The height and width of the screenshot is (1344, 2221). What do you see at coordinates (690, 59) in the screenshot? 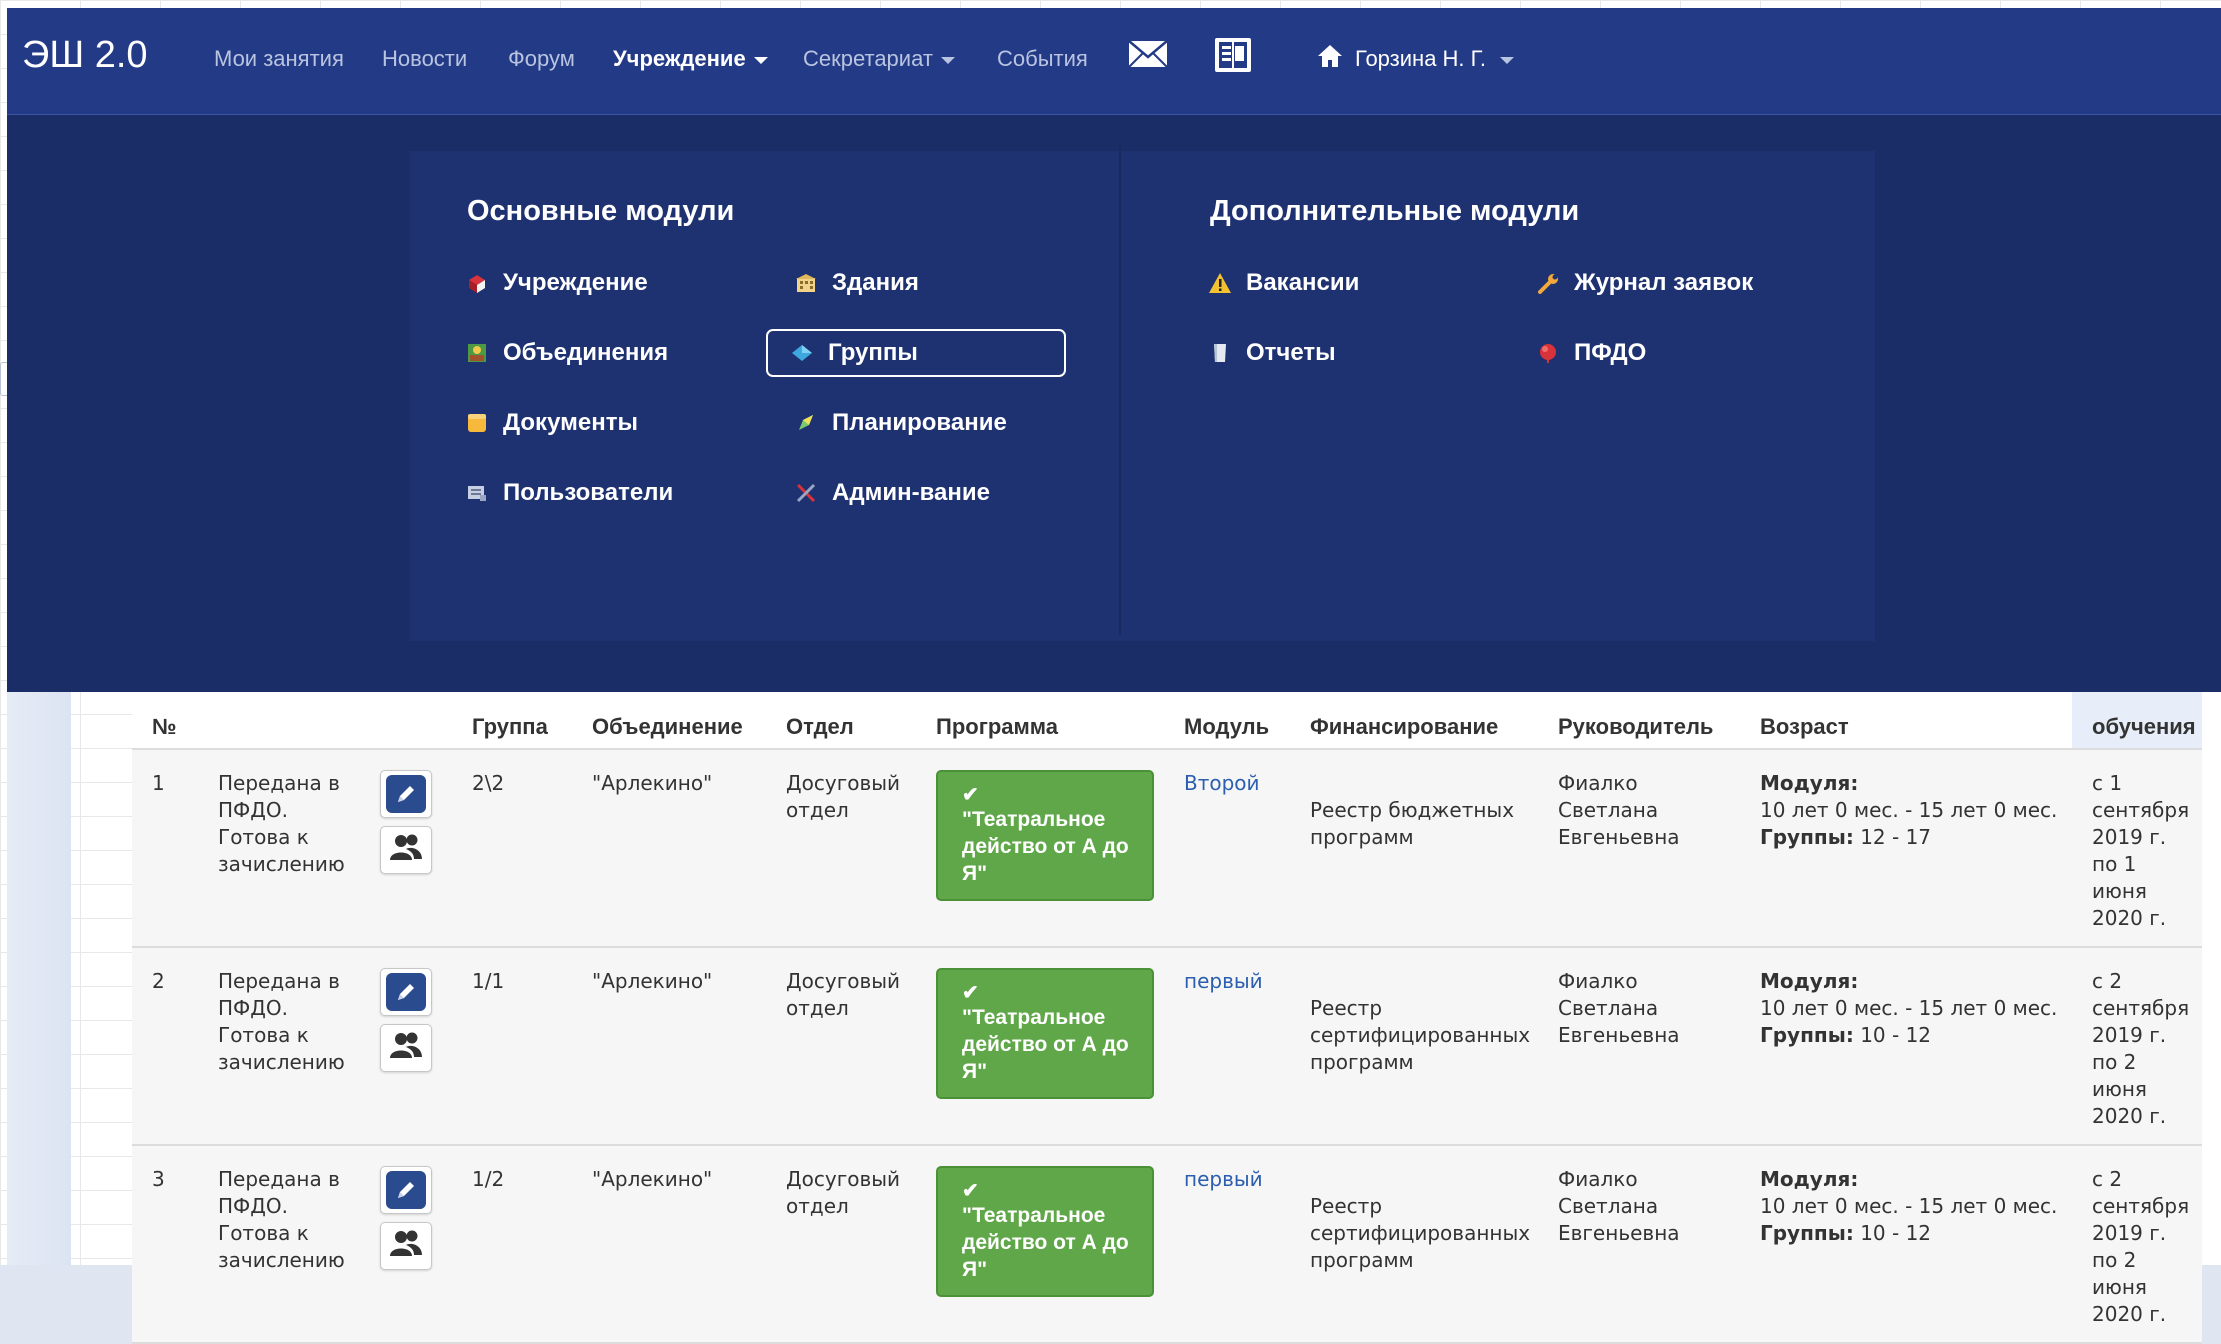
I see `nav-institution: Учреждение` at bounding box center [690, 59].